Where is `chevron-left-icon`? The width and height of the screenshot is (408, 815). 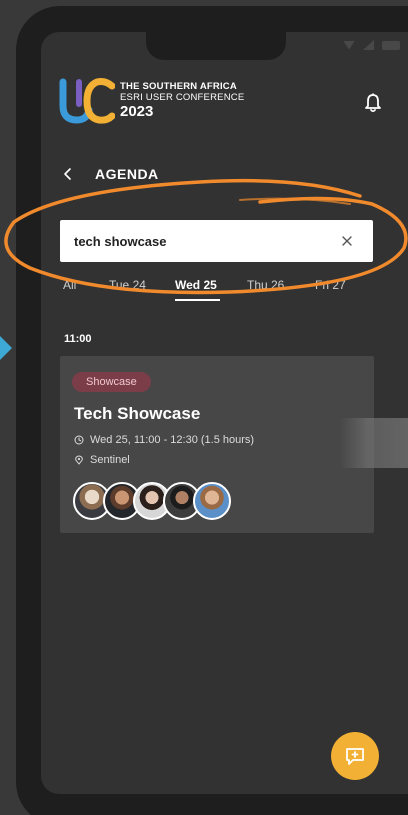 chevron-left-icon is located at coordinates (68, 174).